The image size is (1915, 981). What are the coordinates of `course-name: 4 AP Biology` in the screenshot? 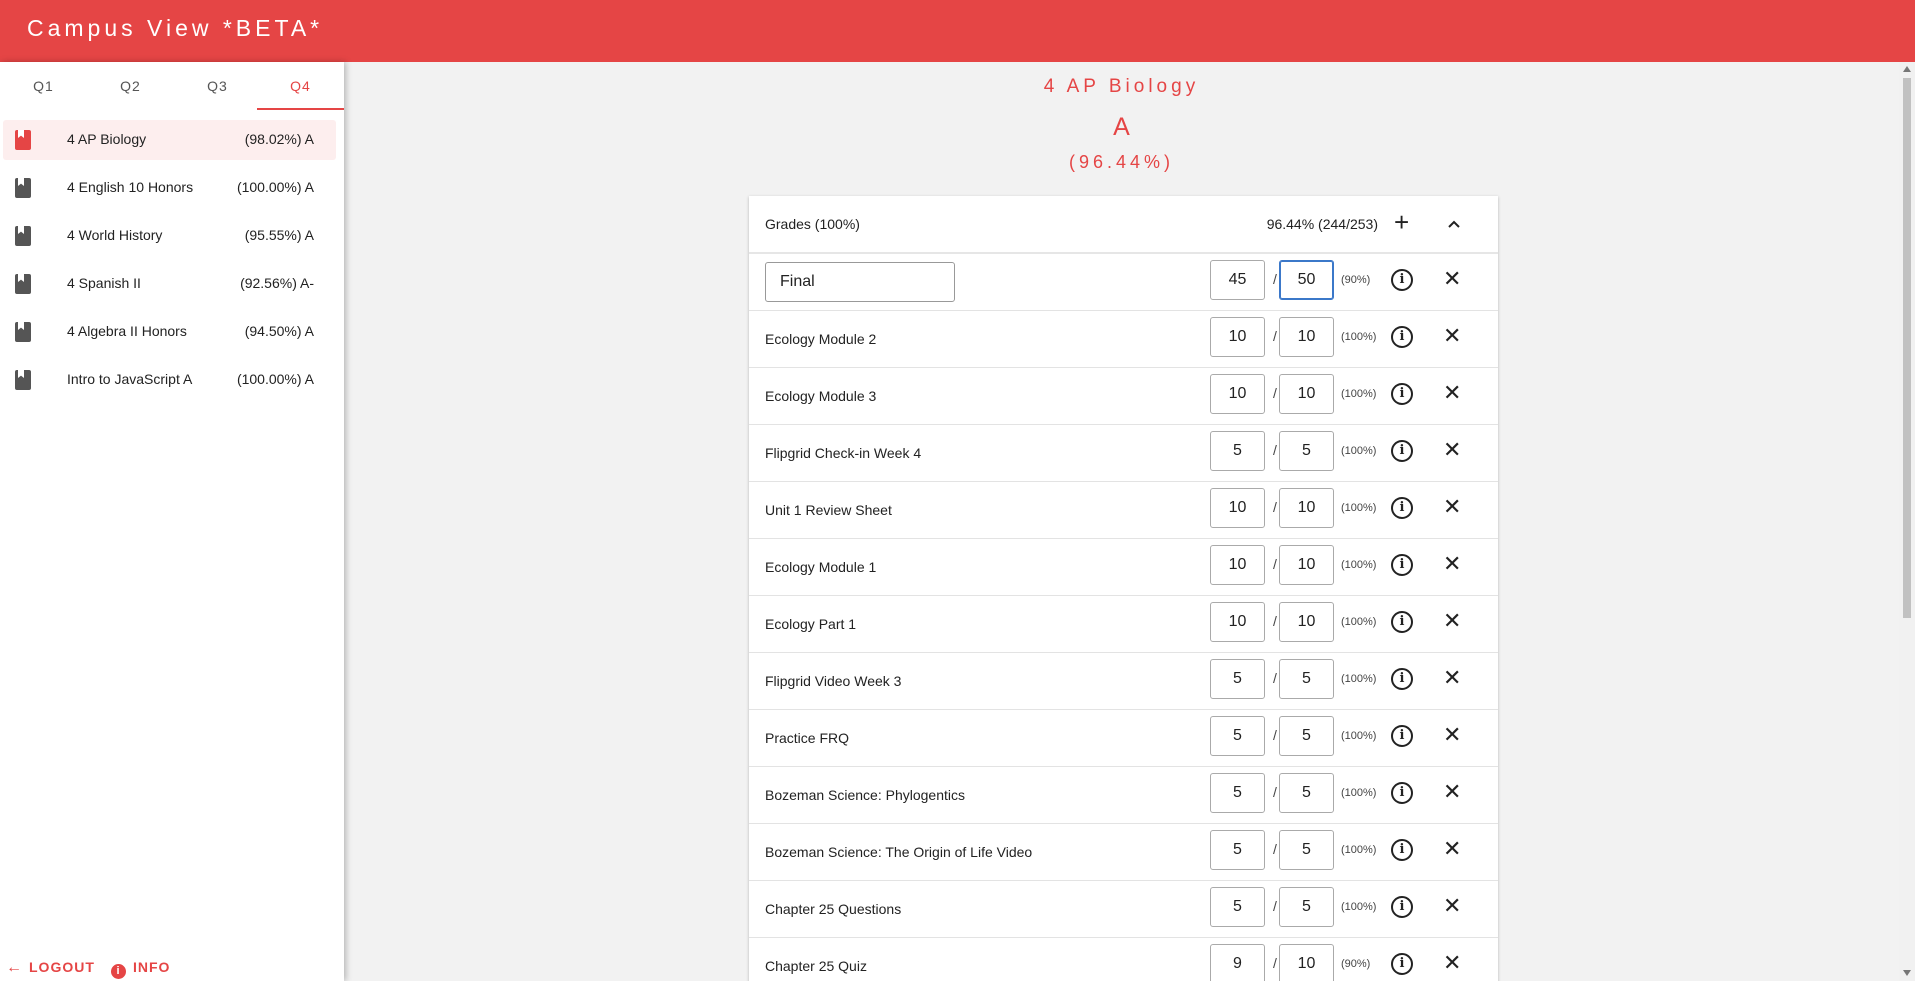 It's located at (107, 139).